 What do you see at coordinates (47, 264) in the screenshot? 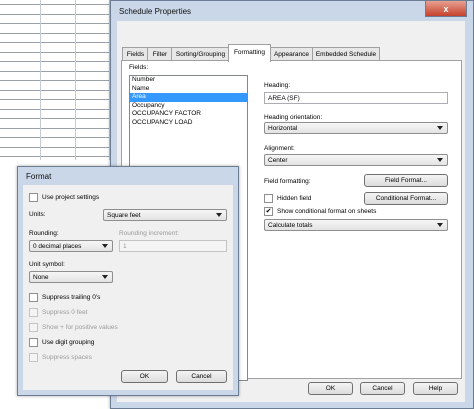
I see `unit-symbol-label: Unit symbol:` at bounding box center [47, 264].